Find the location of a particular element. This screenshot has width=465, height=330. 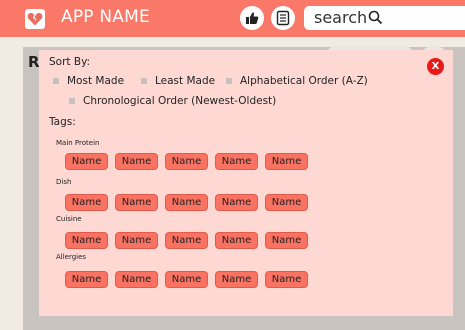

tag-group-label: Dish is located at coordinates (64, 182).